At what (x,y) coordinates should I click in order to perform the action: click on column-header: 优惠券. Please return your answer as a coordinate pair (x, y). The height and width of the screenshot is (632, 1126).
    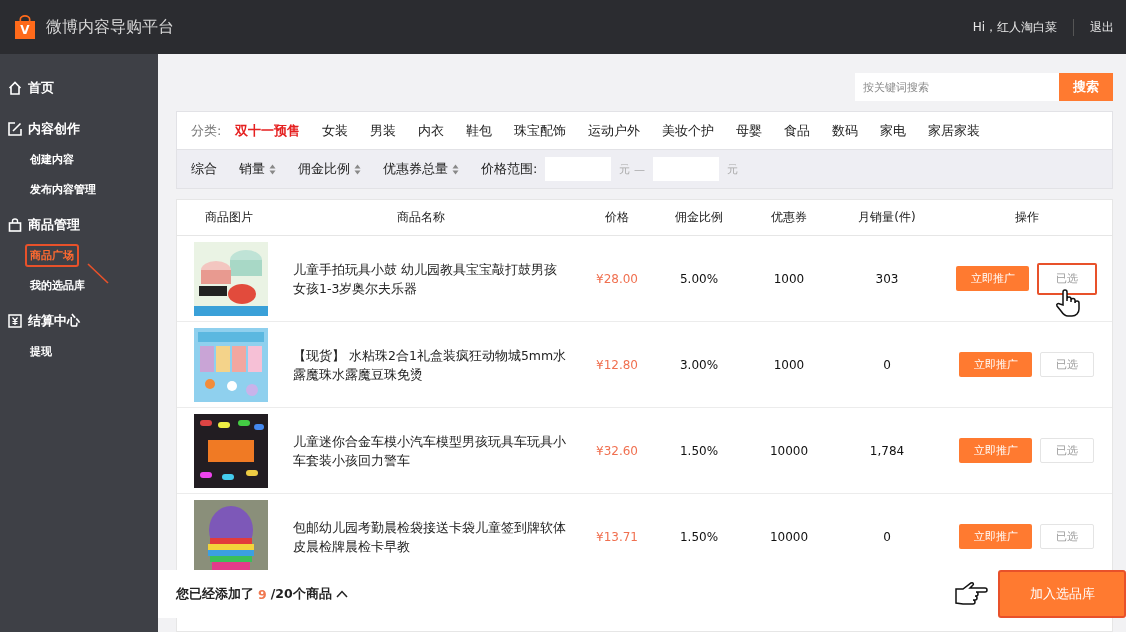
    Looking at the image, I should click on (789, 217).